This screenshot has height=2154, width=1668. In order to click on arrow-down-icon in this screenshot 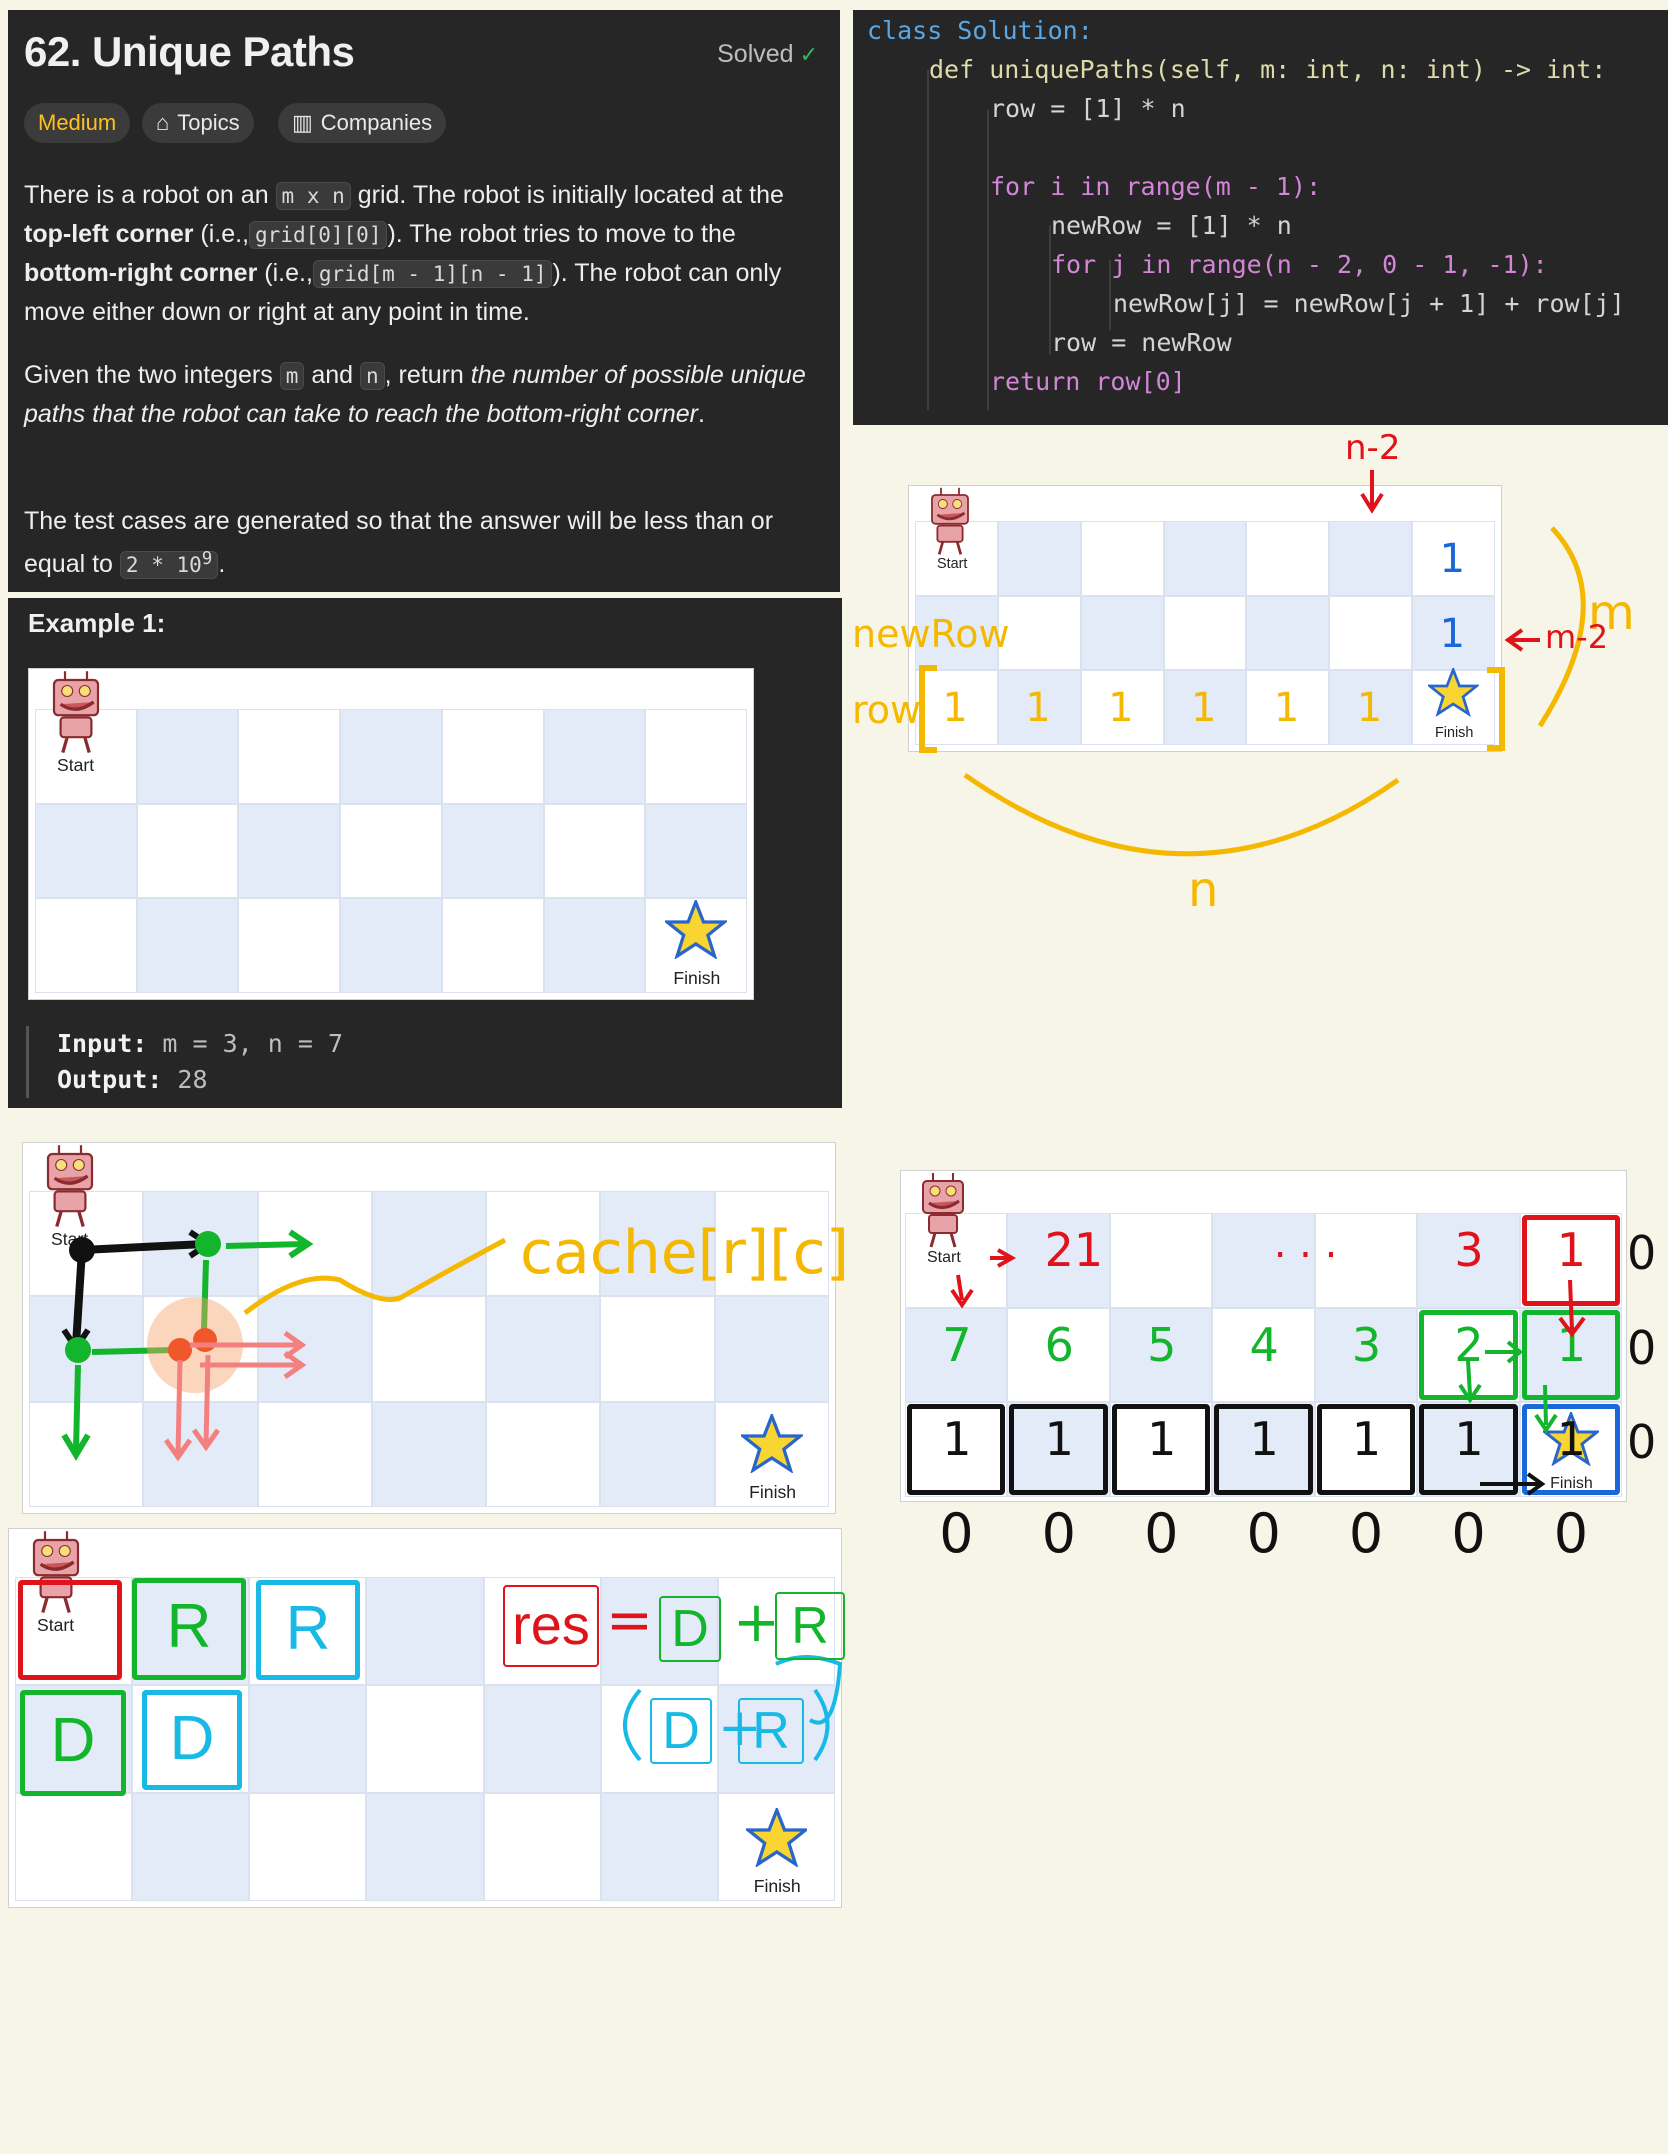, I will do `click(1372, 492)`.